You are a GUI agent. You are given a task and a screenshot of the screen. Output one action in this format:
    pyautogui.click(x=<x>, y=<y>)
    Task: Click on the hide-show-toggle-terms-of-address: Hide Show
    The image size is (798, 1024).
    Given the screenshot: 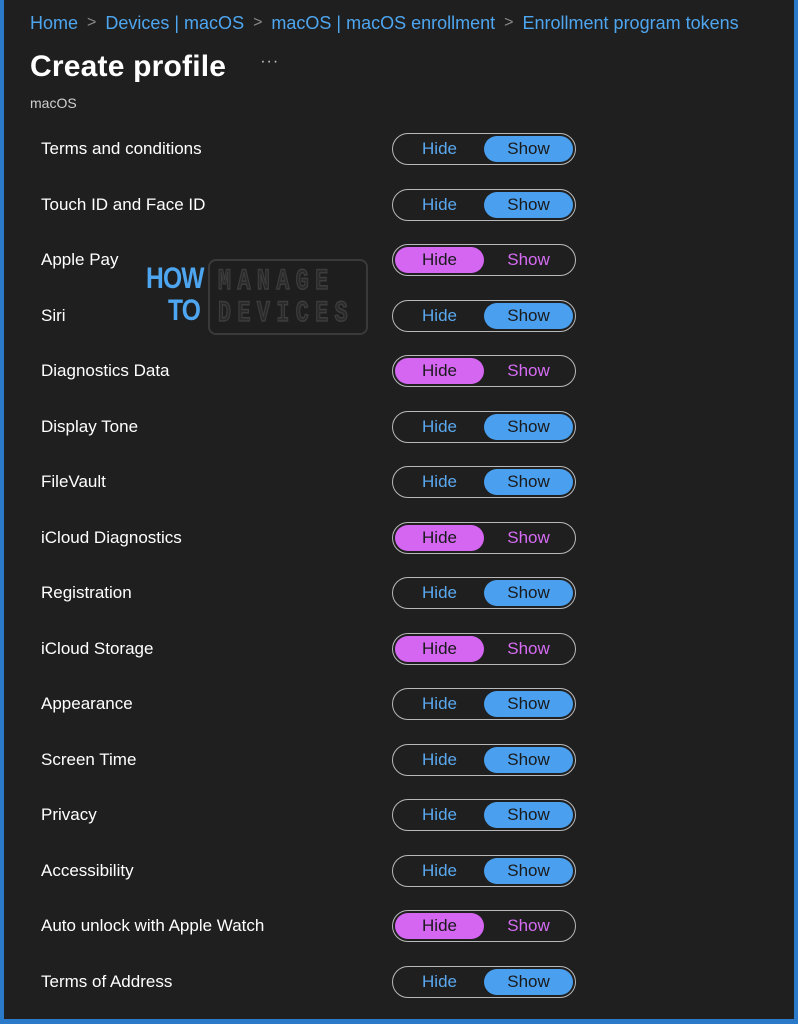 What is the action you would take?
    pyautogui.click(x=484, y=981)
    